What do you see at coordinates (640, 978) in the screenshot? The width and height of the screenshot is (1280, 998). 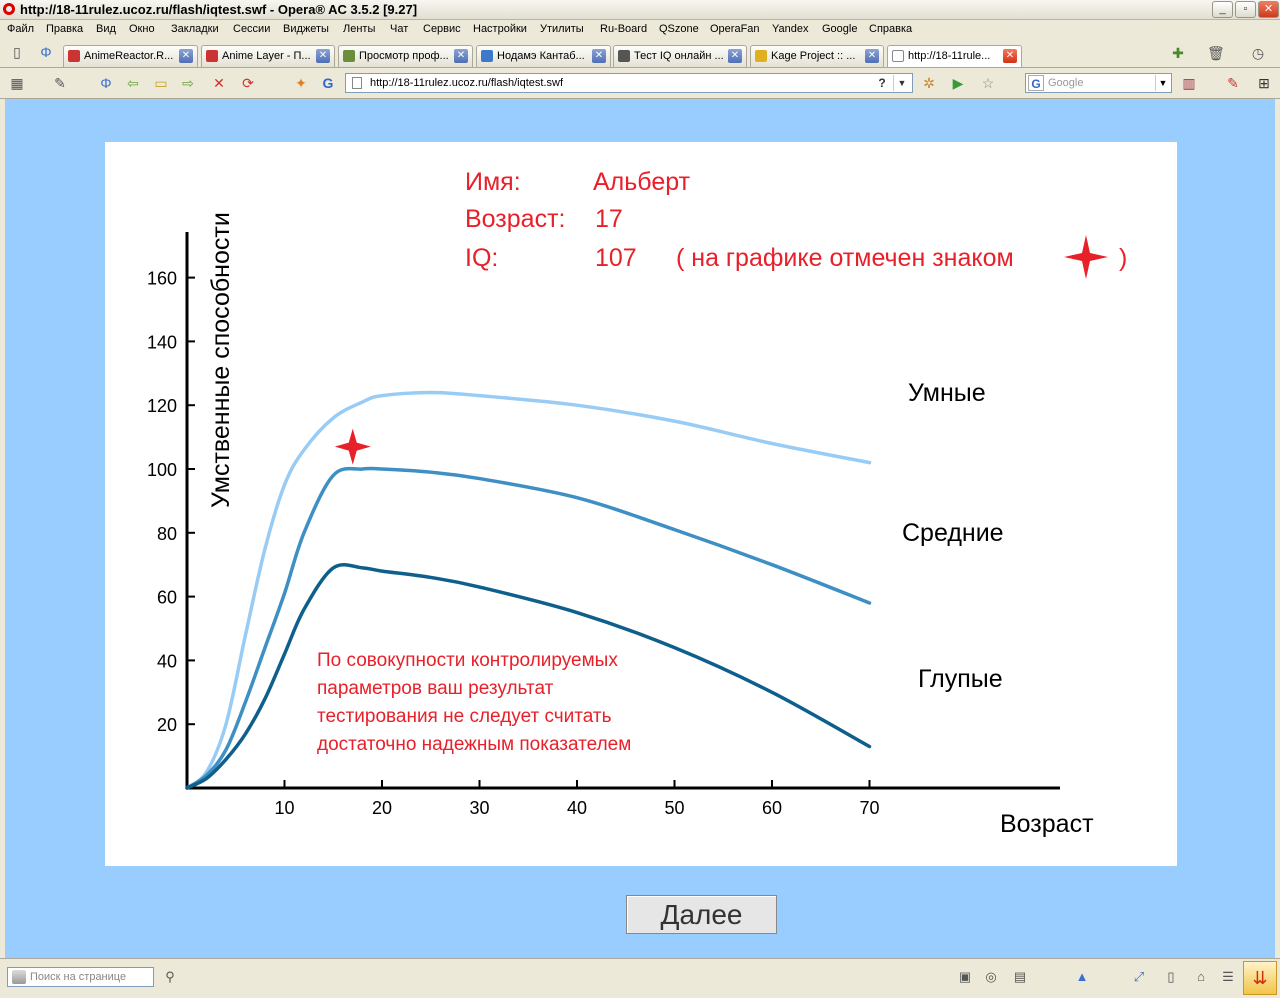 I see `status-bar: Поиск на странице ⚲ ▣ ◎ ▤ ▲ ⤢ ▯ ⌂ ☰ ⇊` at bounding box center [640, 978].